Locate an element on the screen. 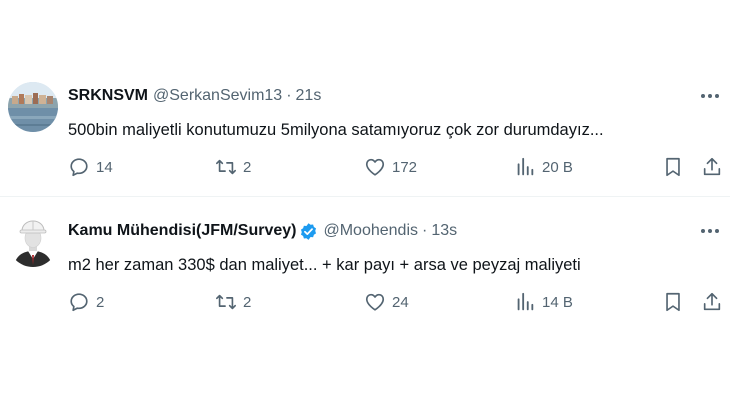  user-handle: @Moohendis is located at coordinates (370, 231).